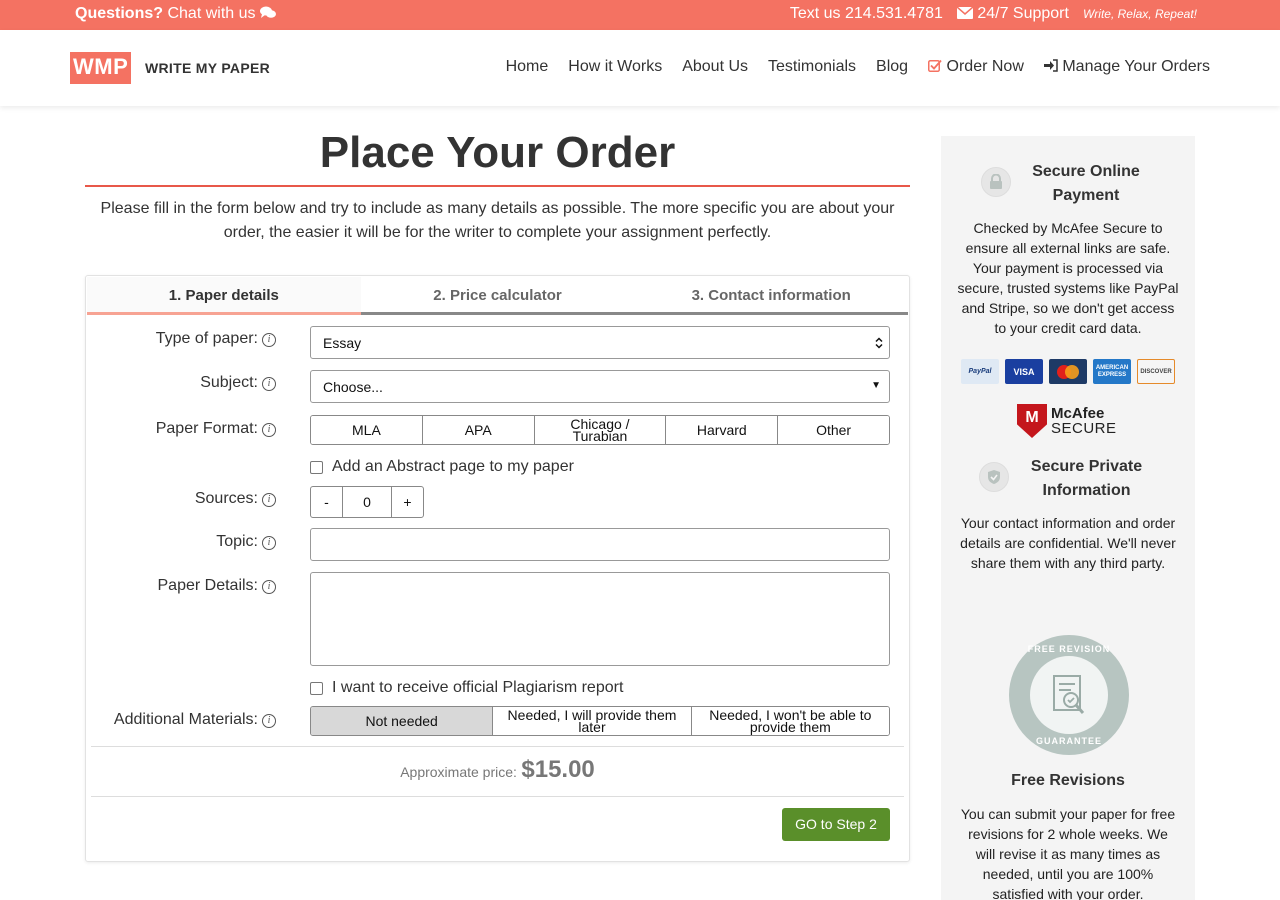 The height and width of the screenshot is (900, 1280). Describe the element at coordinates (119, 13) in the screenshot. I see `questions-label: Questions?` at that location.